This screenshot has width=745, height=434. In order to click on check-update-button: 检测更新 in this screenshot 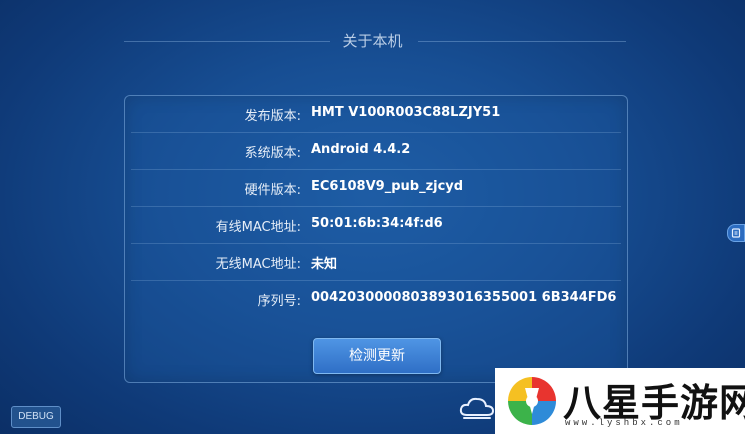, I will do `click(377, 356)`.